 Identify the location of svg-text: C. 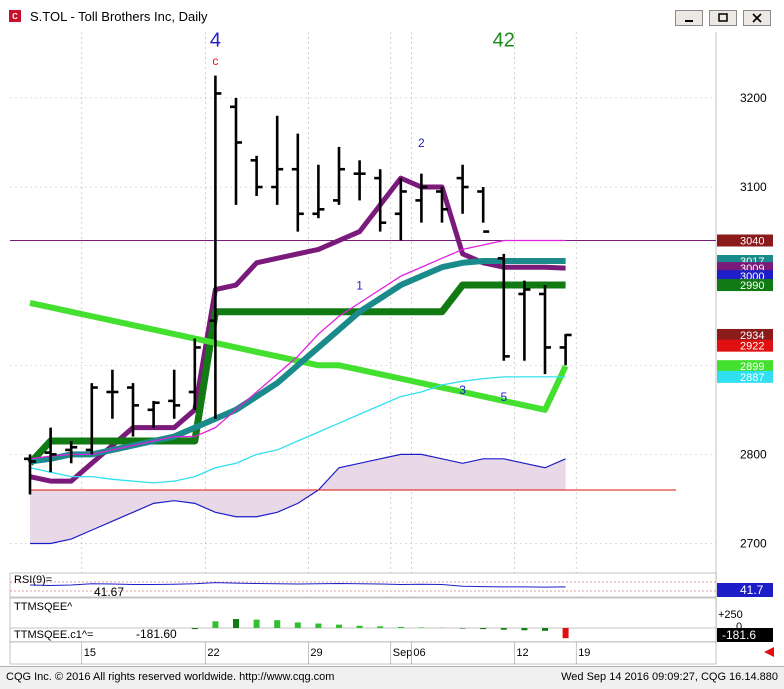
(15, 16).